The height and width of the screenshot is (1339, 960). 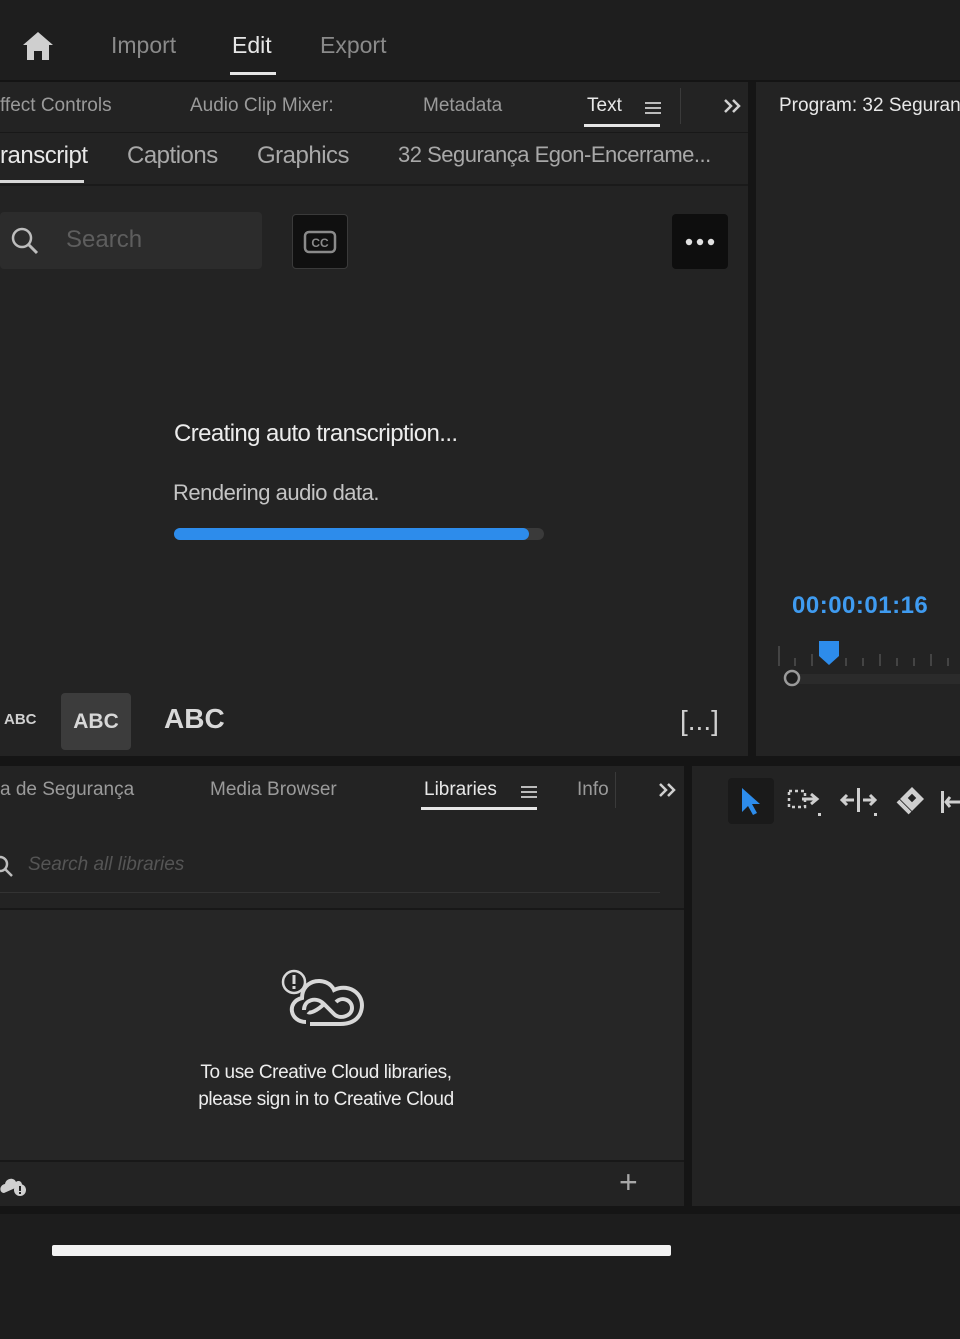 I want to click on tab-metadata: Metadata, so click(x=462, y=106).